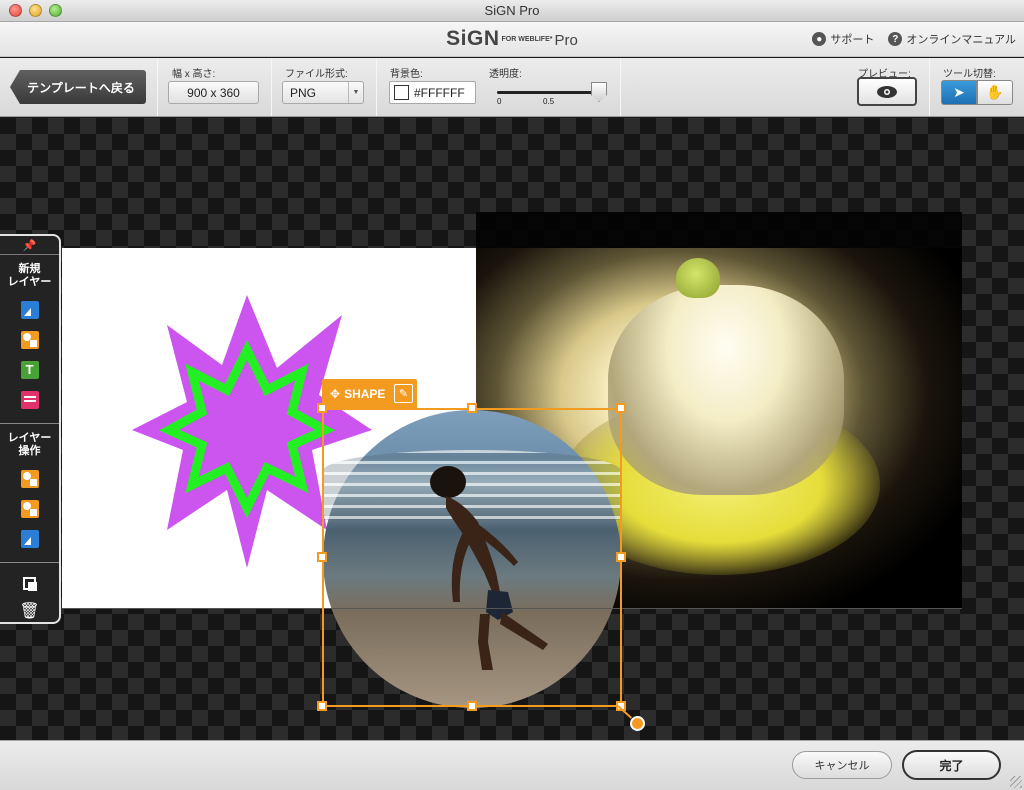  I want to click on window-titlebar: SiGN Pro, so click(512, 11).